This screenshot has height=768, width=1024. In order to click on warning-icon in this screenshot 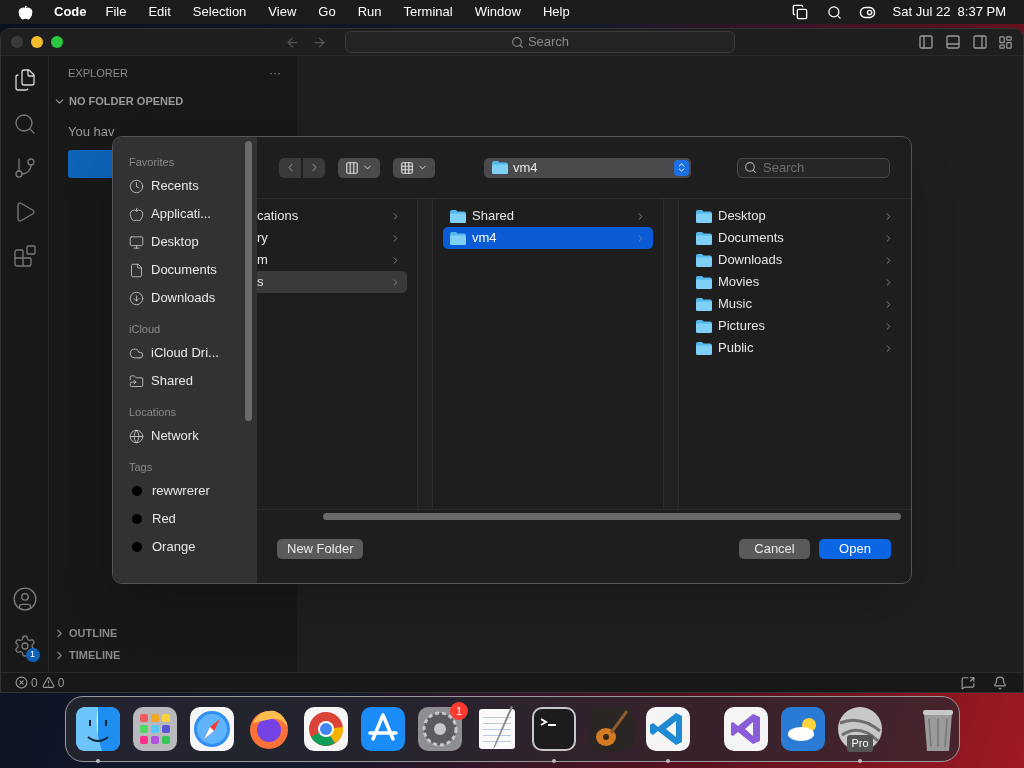, I will do `click(48, 682)`.